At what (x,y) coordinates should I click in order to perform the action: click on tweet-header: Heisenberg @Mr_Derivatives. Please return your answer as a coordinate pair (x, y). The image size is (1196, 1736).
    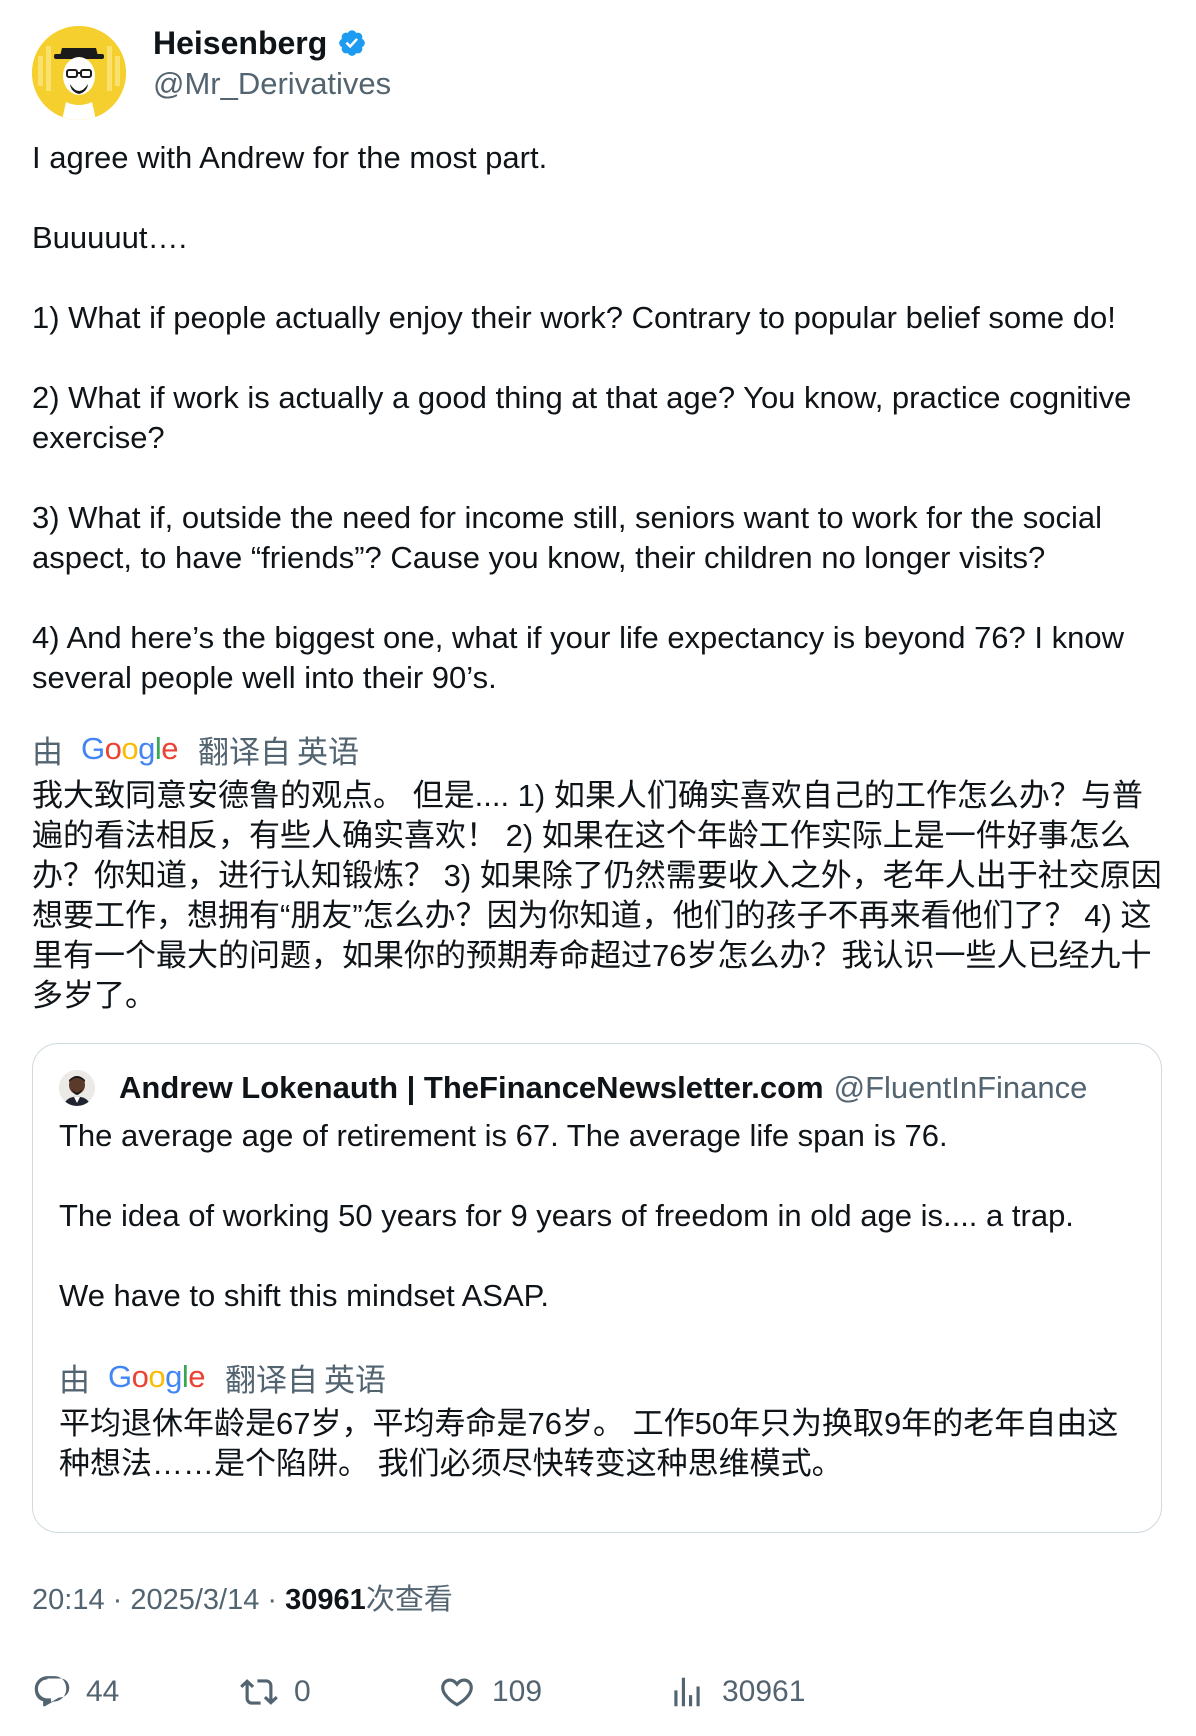
    Looking at the image, I should click on (211, 73).